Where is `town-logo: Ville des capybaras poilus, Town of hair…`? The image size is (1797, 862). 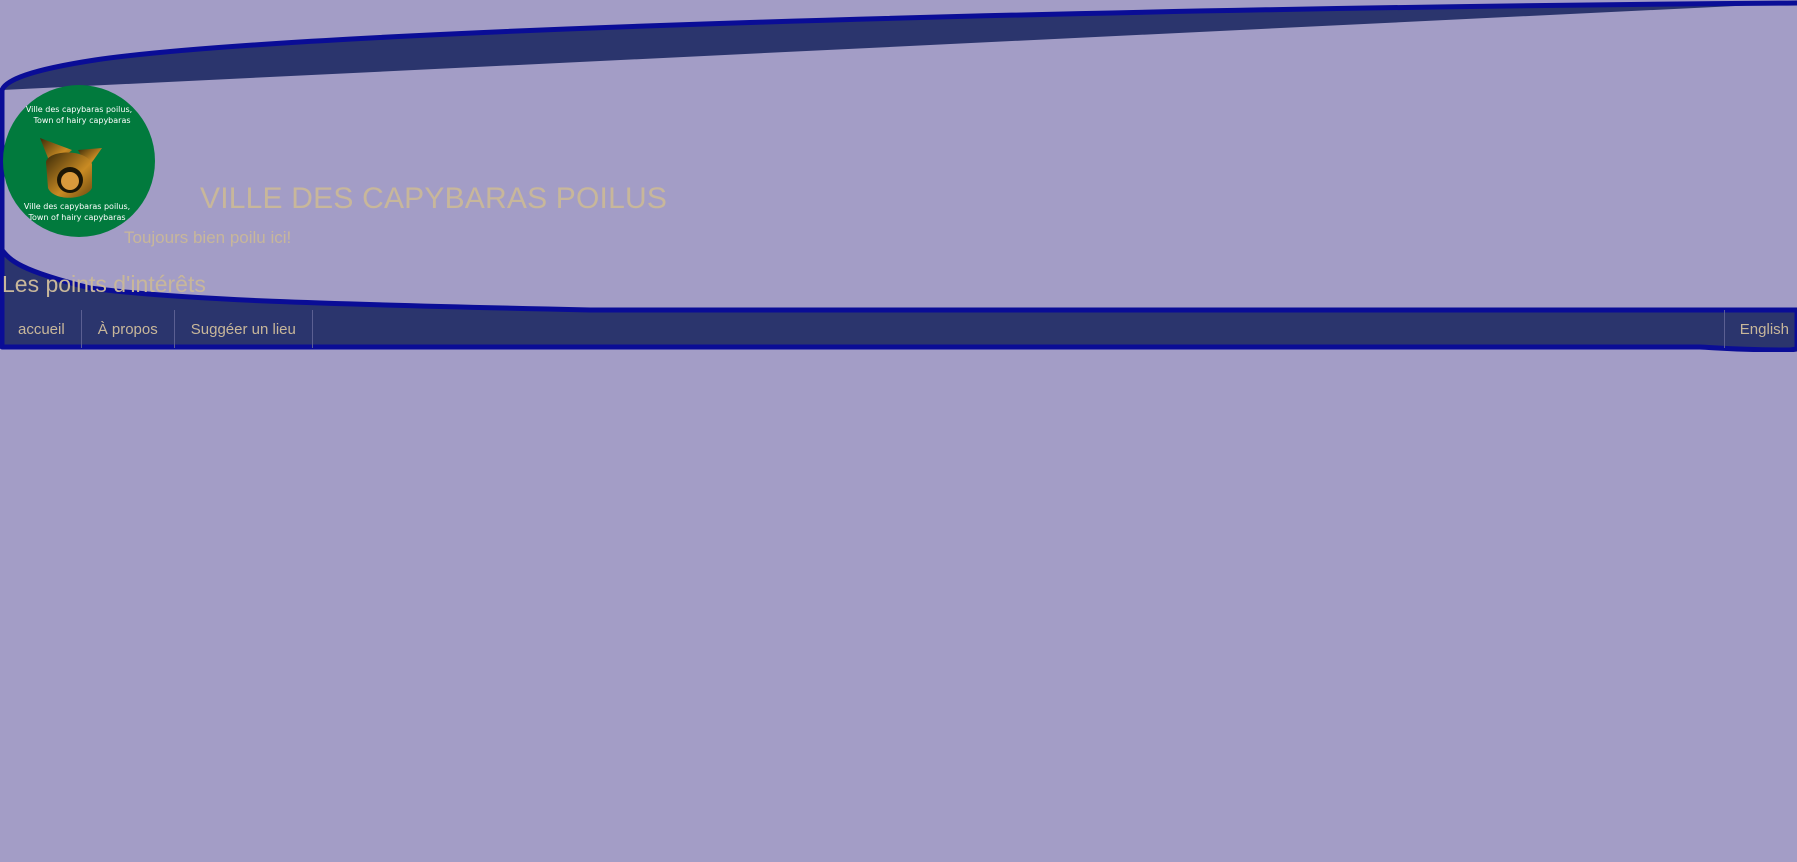
town-logo: Ville des capybaras poilus, Town of hair… is located at coordinates (79, 161).